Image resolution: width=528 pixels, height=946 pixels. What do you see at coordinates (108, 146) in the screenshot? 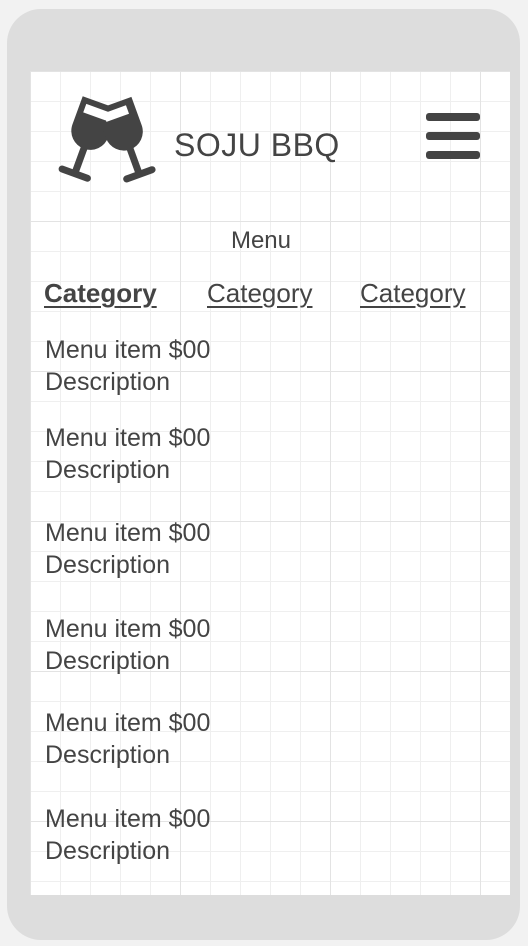
I see `glasses-cheers-icon` at bounding box center [108, 146].